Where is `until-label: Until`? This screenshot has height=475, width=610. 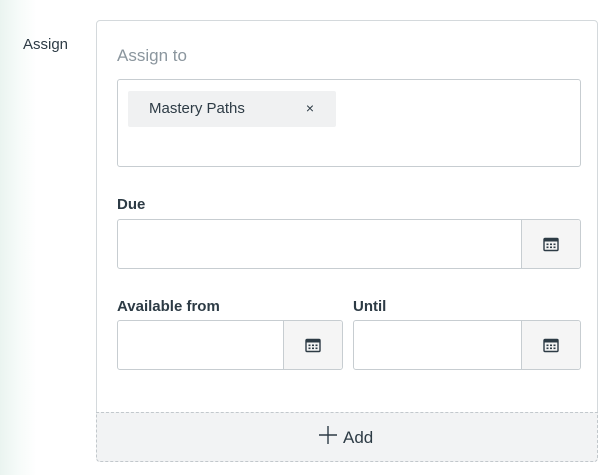
until-label: Until is located at coordinates (370, 306).